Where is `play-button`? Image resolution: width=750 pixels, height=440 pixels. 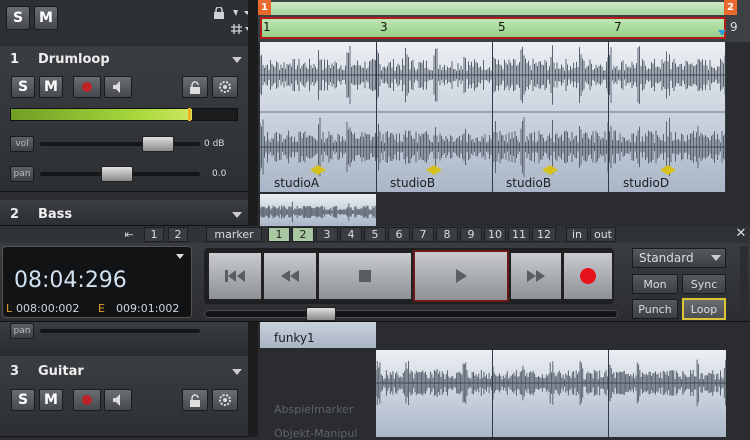 play-button is located at coordinates (461, 276).